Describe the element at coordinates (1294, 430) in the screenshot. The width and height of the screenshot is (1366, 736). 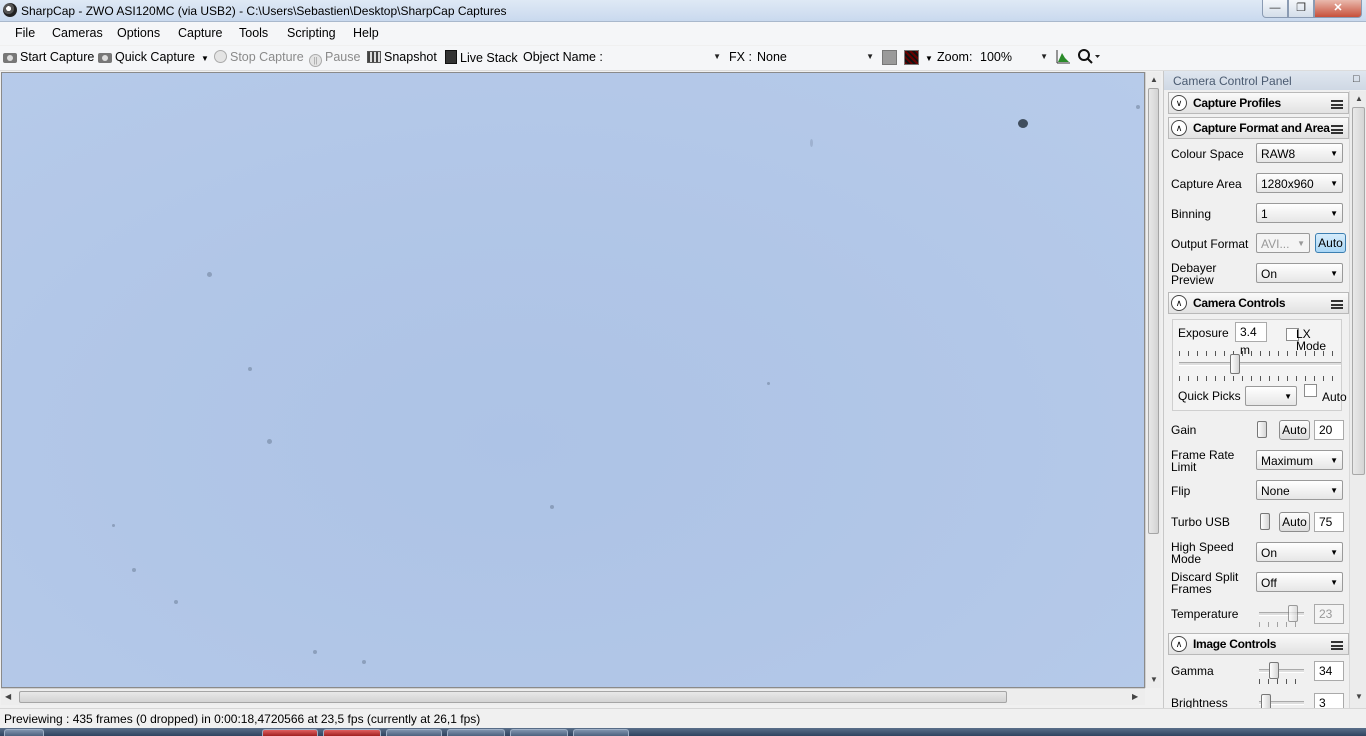
I see `gain-auto-button: Auto` at that location.